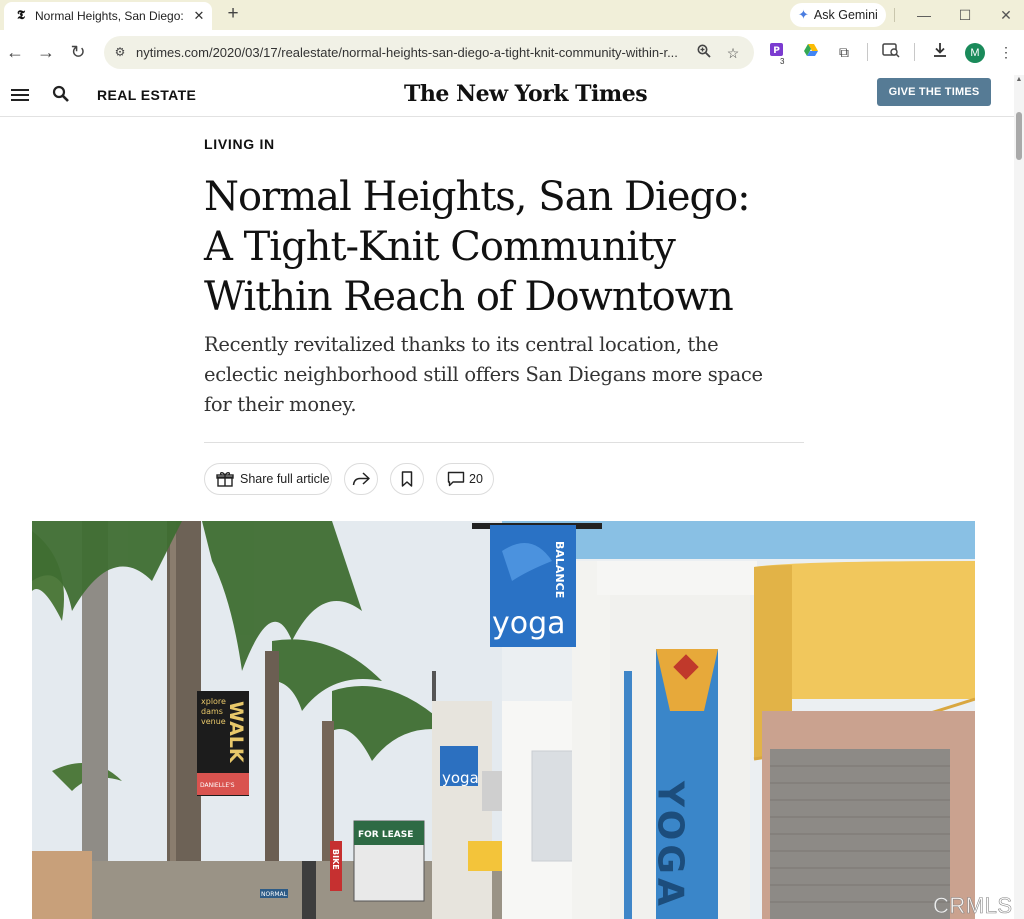 The image size is (1024, 919). I want to click on nyt-logo: The New York Times, so click(526, 94).